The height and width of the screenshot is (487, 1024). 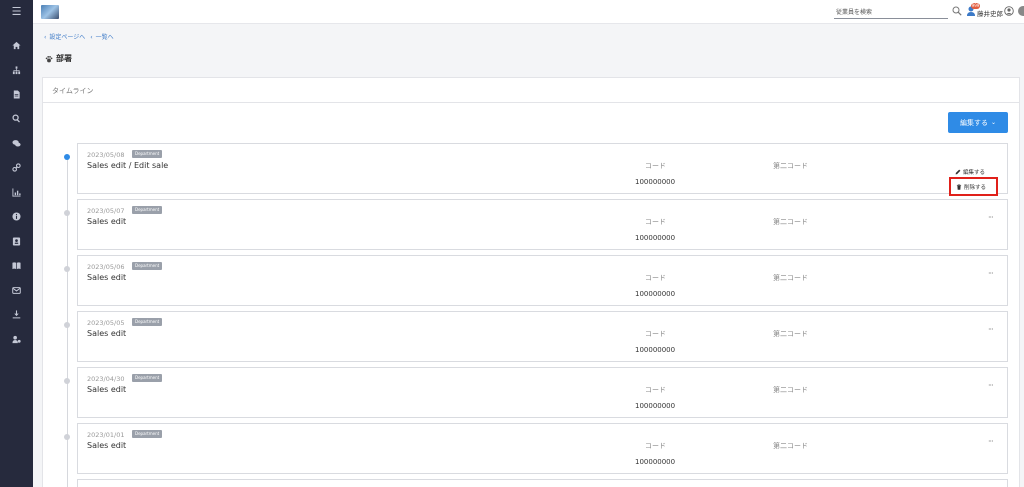 I want to click on user-settings-icon, so click(x=16, y=339).